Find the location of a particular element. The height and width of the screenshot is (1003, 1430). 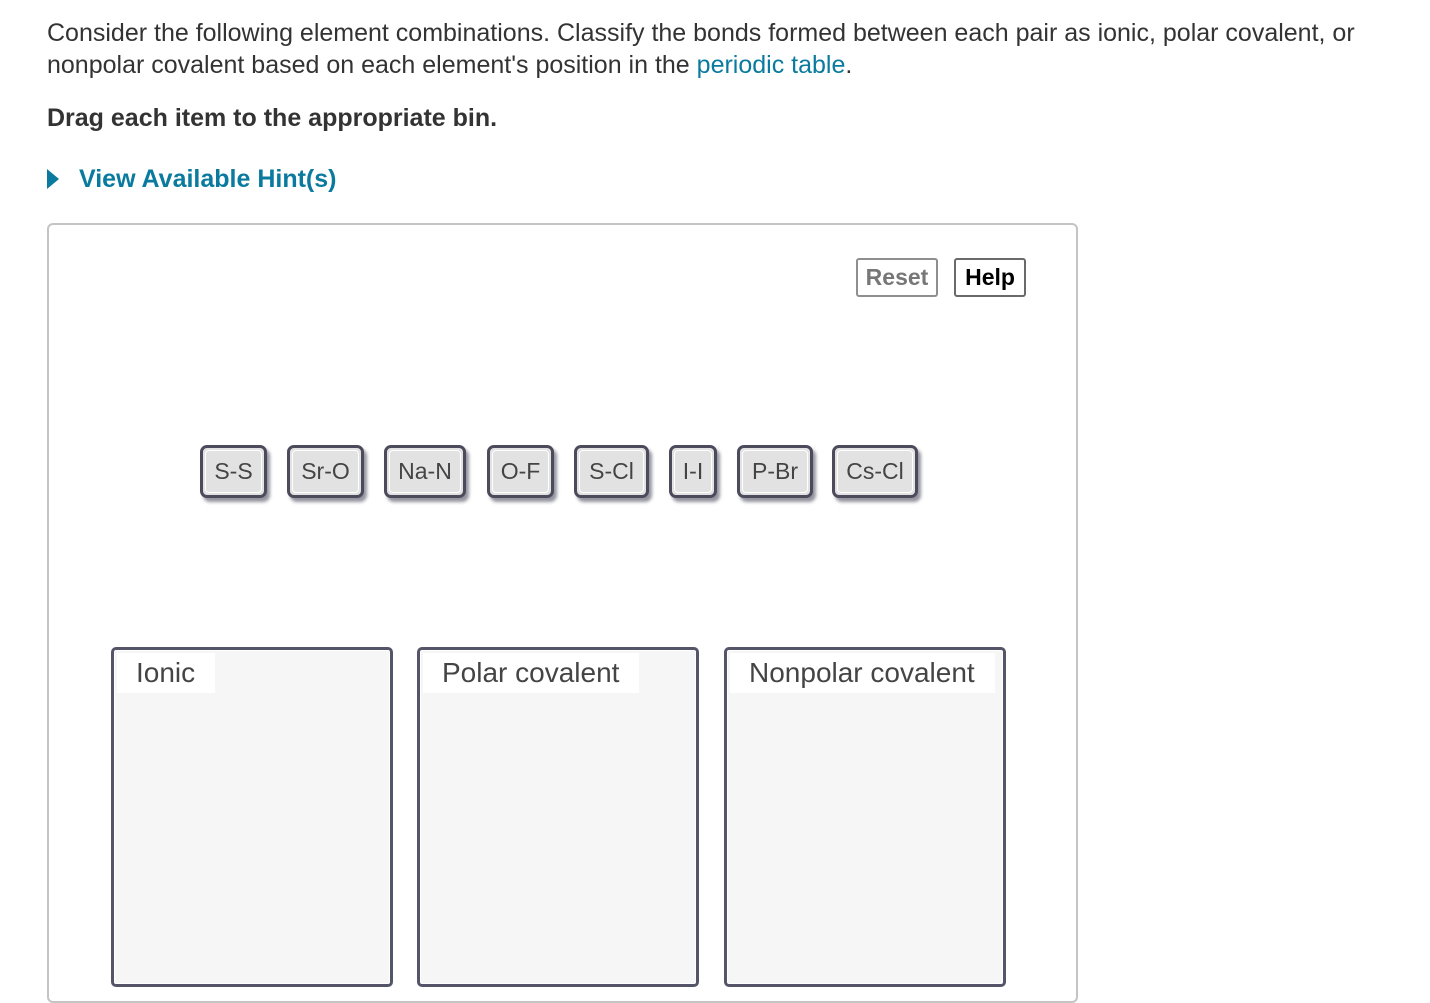

view-hints-label: View Available Hint(s) is located at coordinates (208, 178).